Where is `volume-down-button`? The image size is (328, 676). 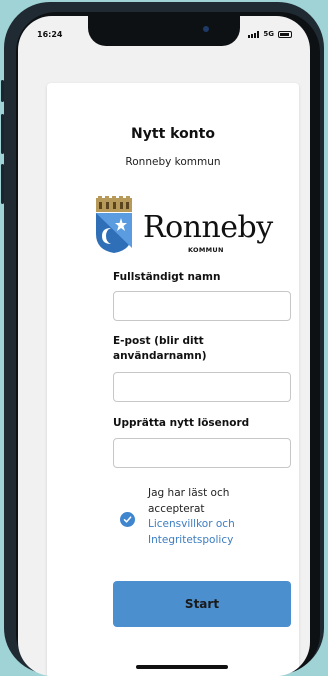
volume-down-button is located at coordinates (2, 184).